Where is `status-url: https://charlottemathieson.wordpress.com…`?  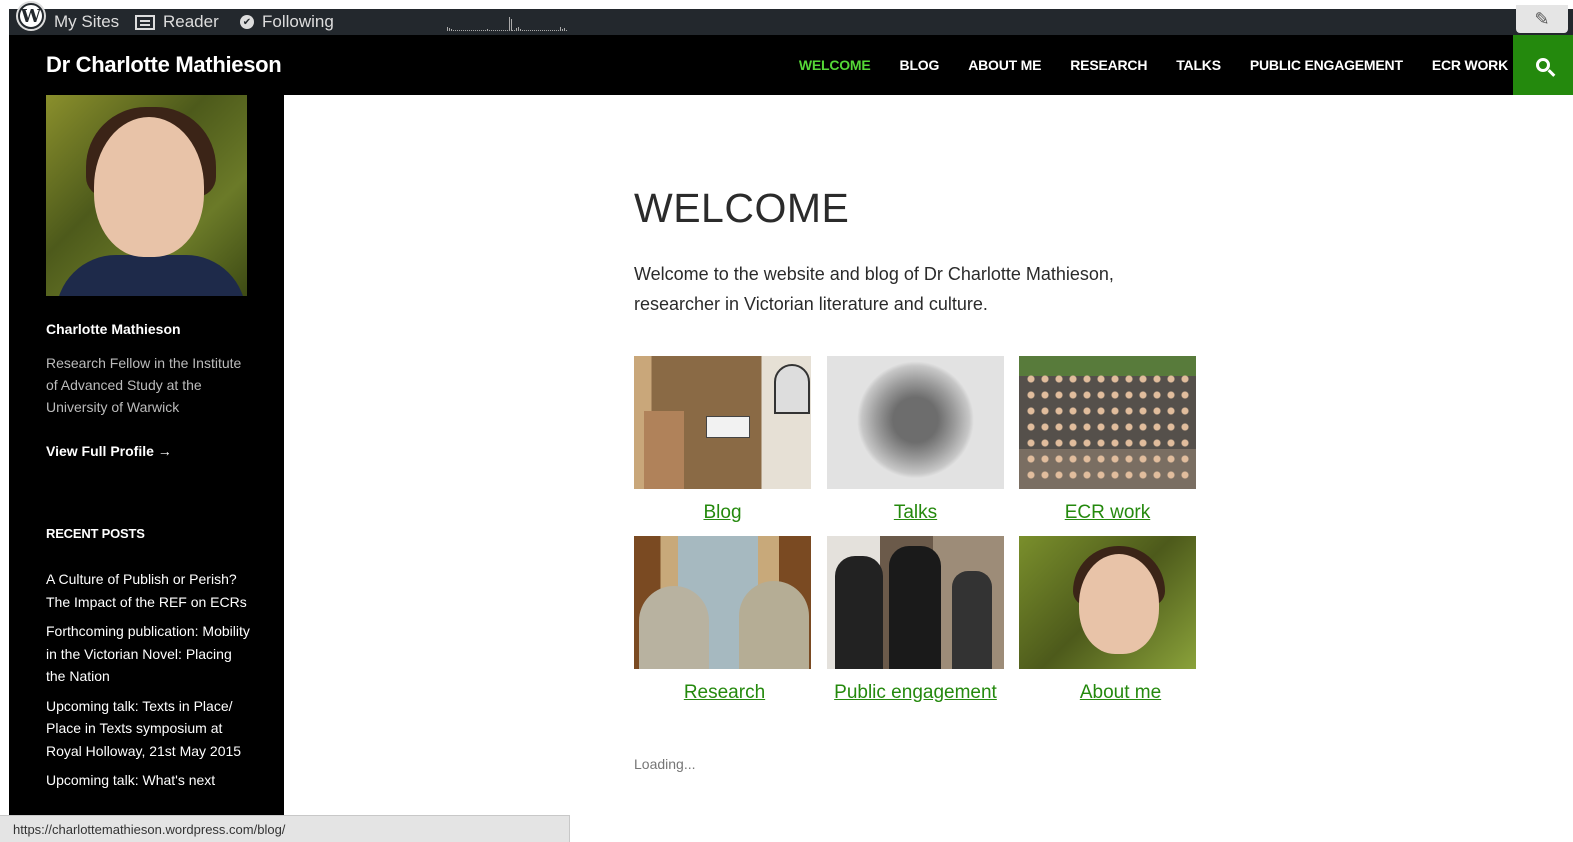 status-url: https://charlottemathieson.wordpress.com… is located at coordinates (149, 829).